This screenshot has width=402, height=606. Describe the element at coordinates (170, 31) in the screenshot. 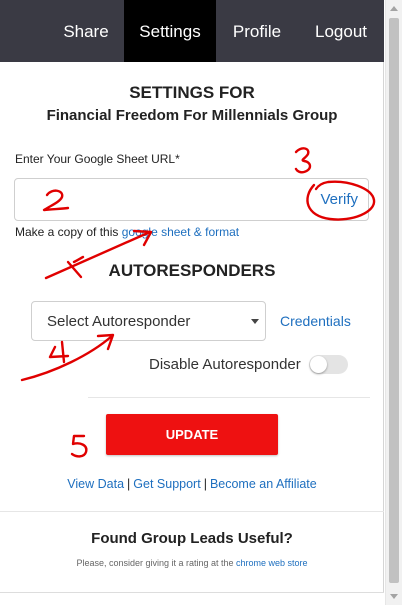

I see `nav-settings: Settings` at that location.